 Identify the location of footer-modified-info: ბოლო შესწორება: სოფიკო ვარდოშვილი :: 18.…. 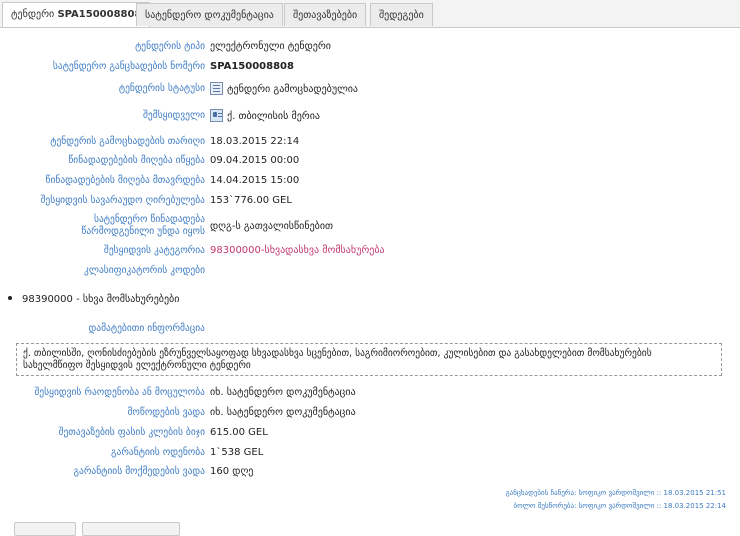
(619, 506).